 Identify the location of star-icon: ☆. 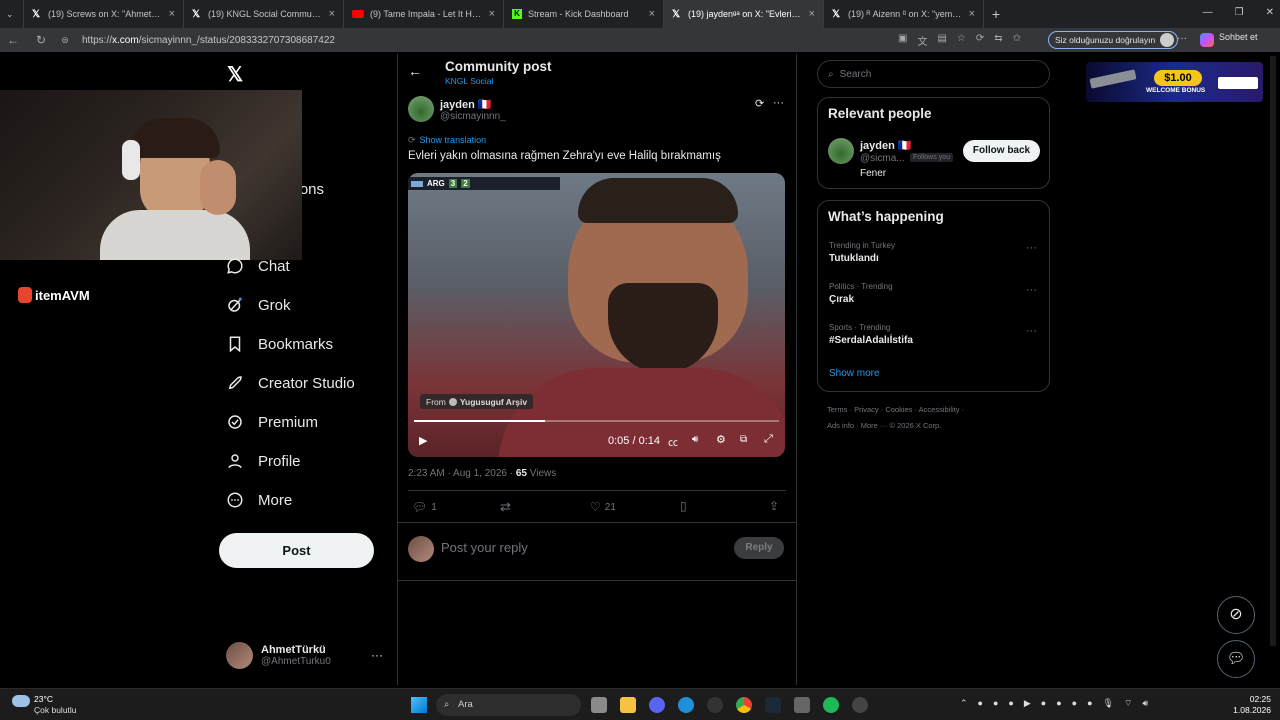
(961, 40).